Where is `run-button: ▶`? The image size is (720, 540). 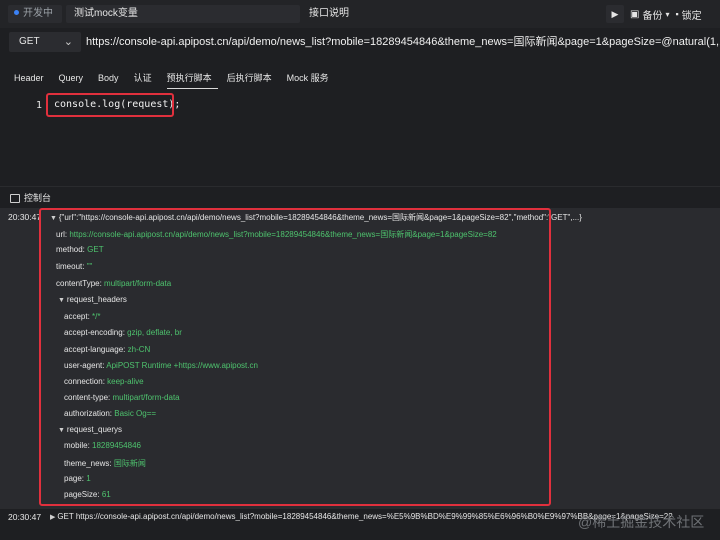 run-button: ▶ is located at coordinates (615, 14).